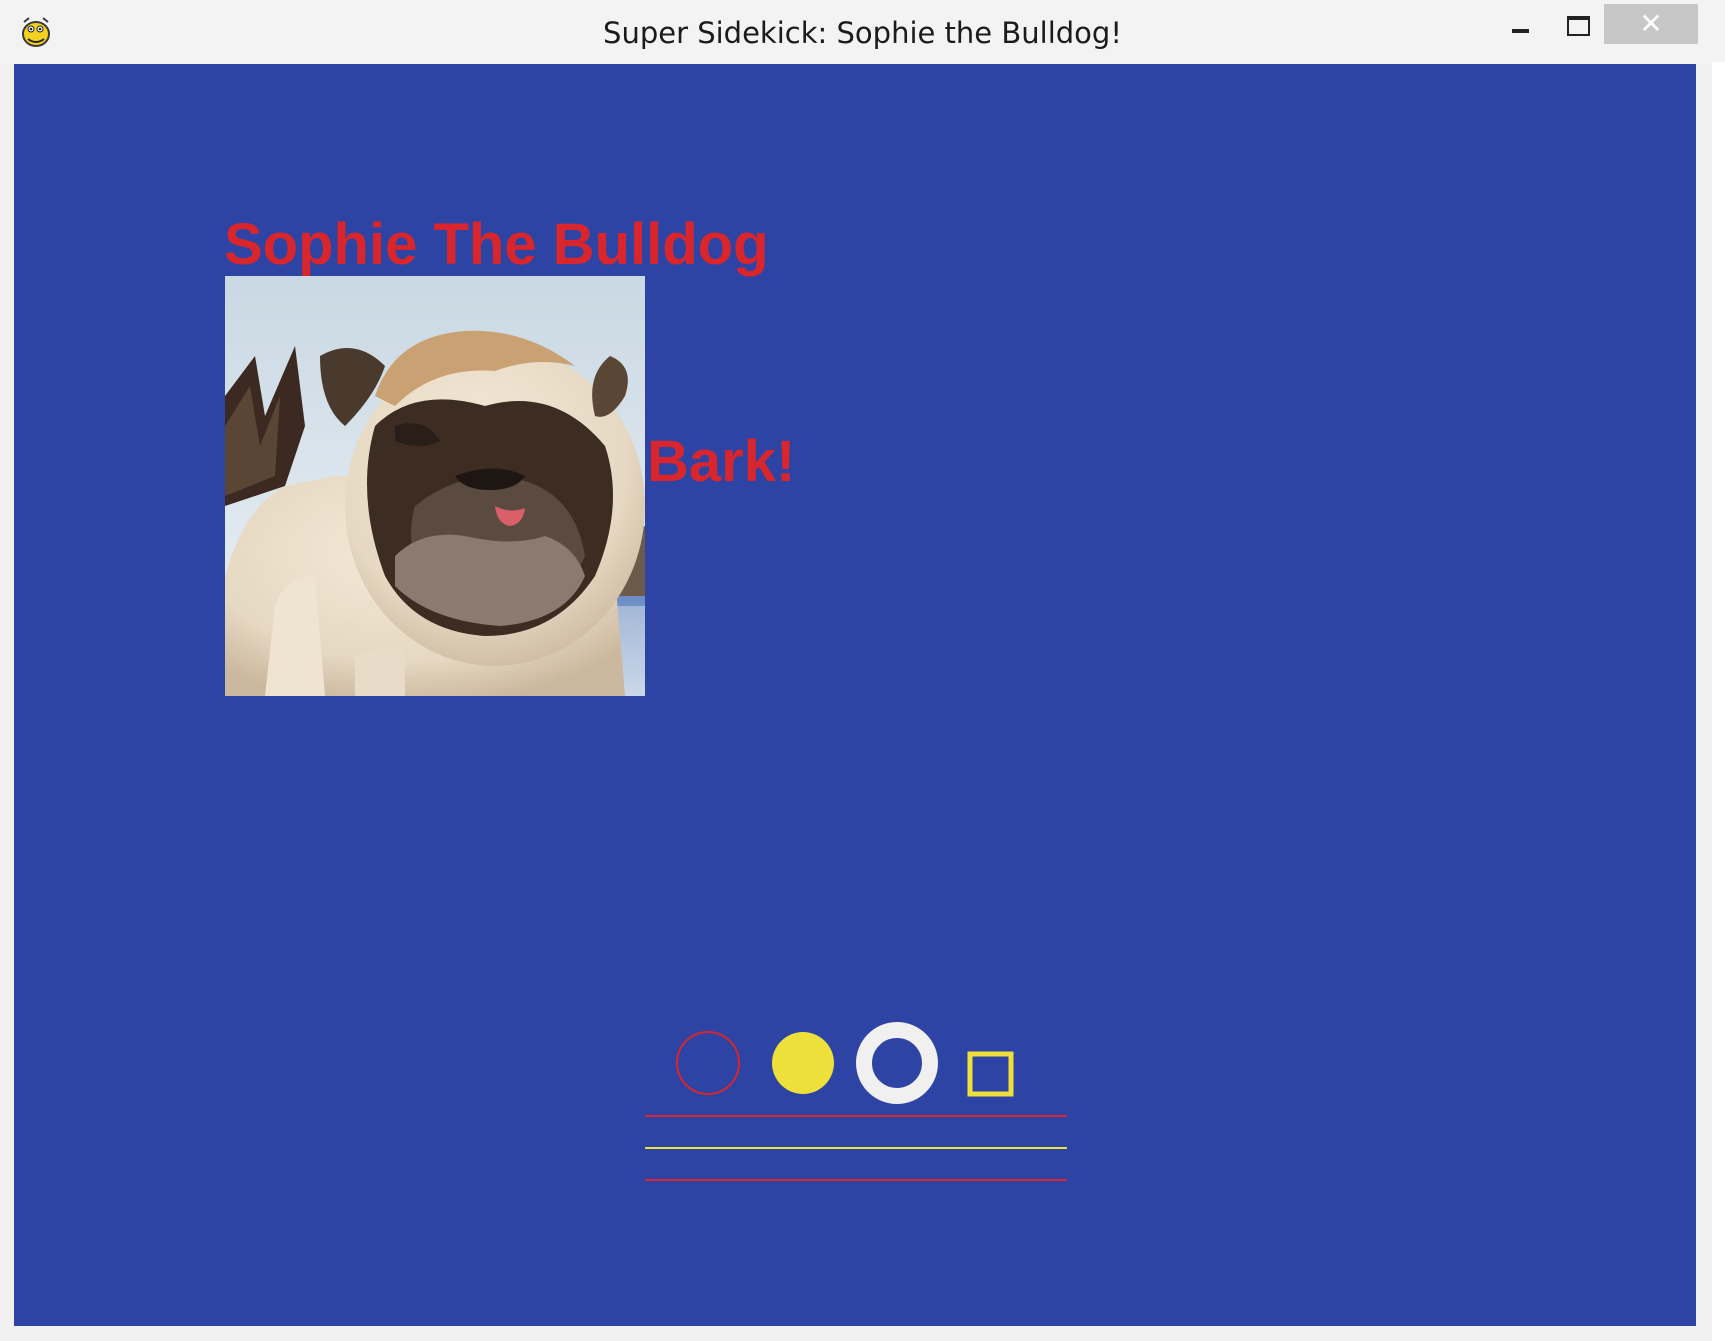 Image resolution: width=1725 pixels, height=1341 pixels. I want to click on background-window-edge, so click(1718, 701).